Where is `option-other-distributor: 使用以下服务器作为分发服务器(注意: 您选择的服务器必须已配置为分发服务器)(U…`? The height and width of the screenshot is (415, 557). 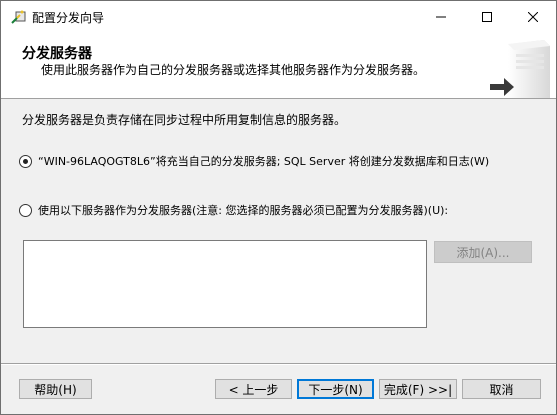 option-other-distributor: 使用以下服务器作为分发服务器(注意: 您选择的服务器必须已配置为分发服务器)(U… is located at coordinates (233, 210).